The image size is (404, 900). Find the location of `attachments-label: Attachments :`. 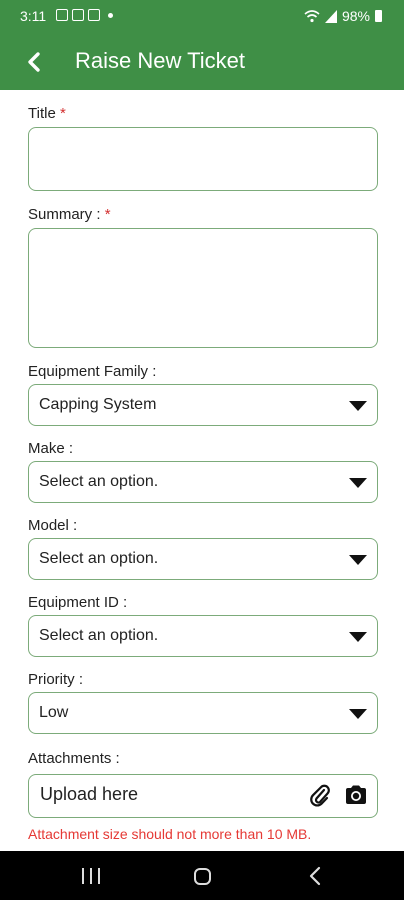

attachments-label: Attachments : is located at coordinates (74, 758).